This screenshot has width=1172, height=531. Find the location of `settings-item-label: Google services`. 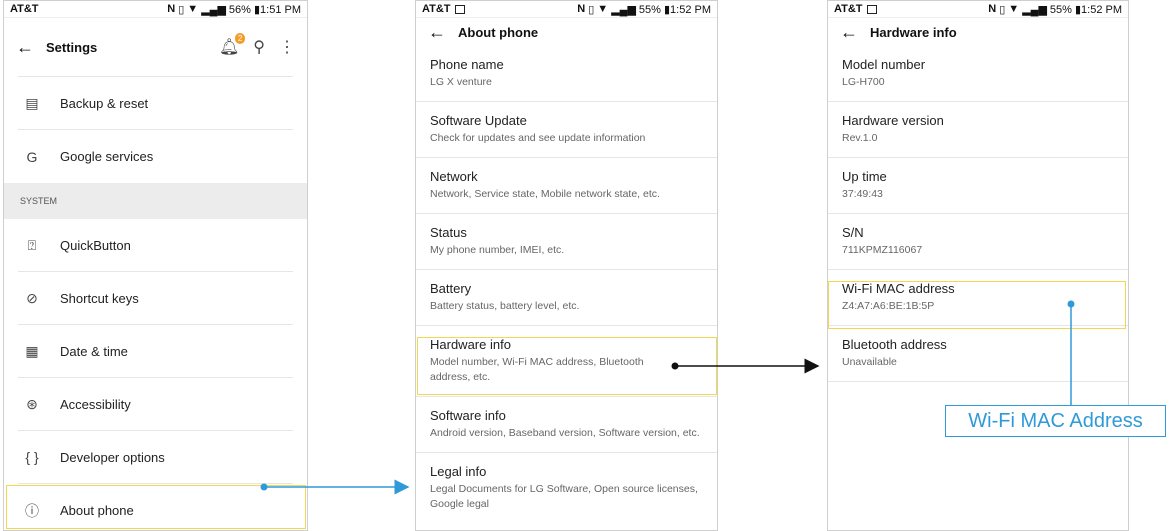

settings-item-label: Google services is located at coordinates (107, 156).